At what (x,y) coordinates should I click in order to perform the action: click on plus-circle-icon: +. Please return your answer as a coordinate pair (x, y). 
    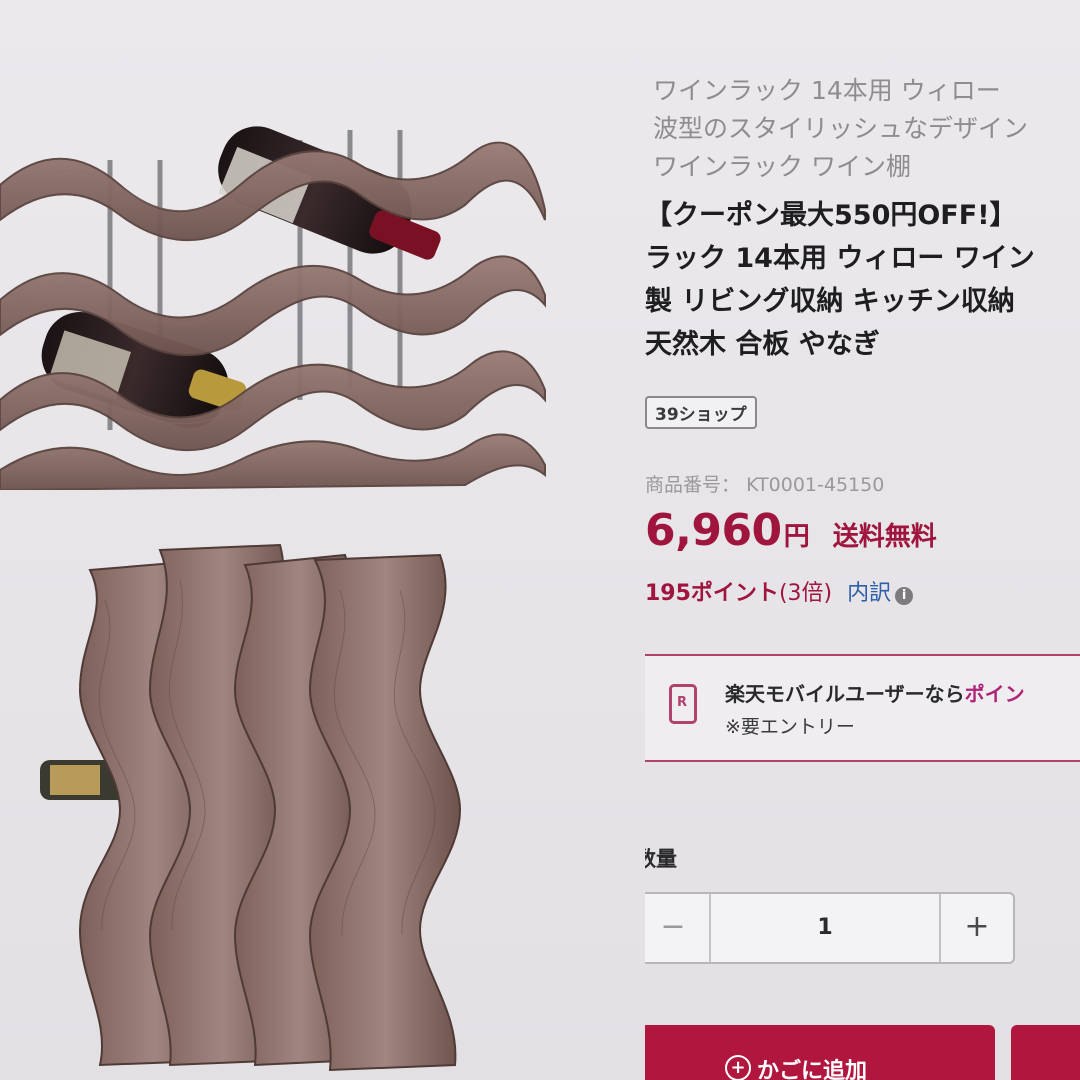
    Looking at the image, I should click on (738, 1067).